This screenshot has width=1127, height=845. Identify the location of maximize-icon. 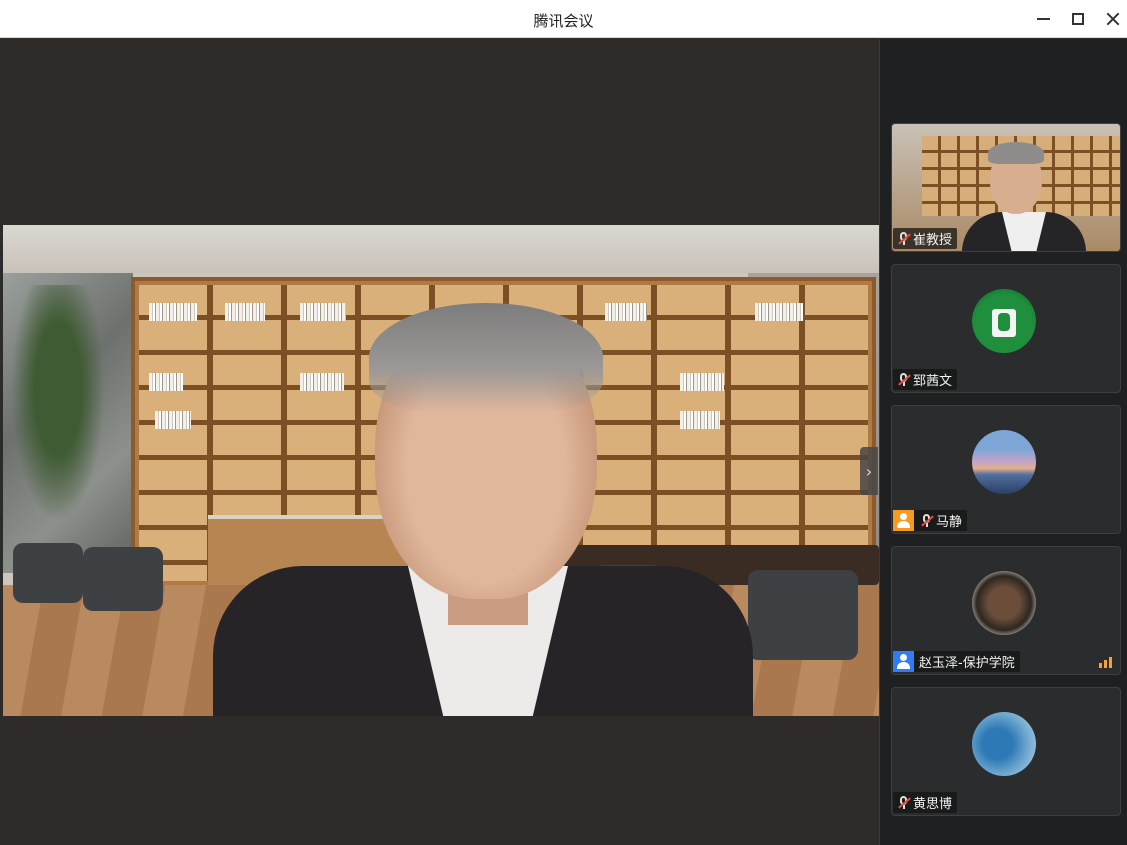
(1078, 19).